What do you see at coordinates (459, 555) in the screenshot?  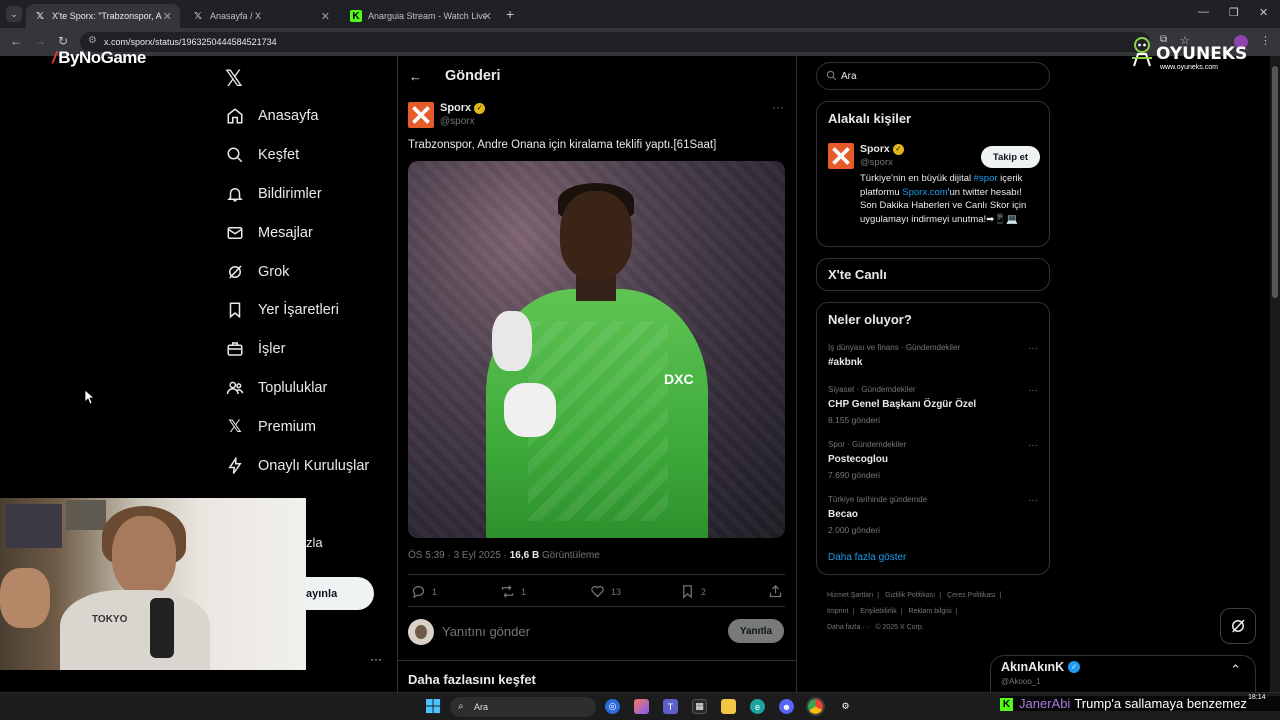 I see `post-timestamp: ÖS 5:39 · 3 Eyl 2025 ·` at bounding box center [459, 555].